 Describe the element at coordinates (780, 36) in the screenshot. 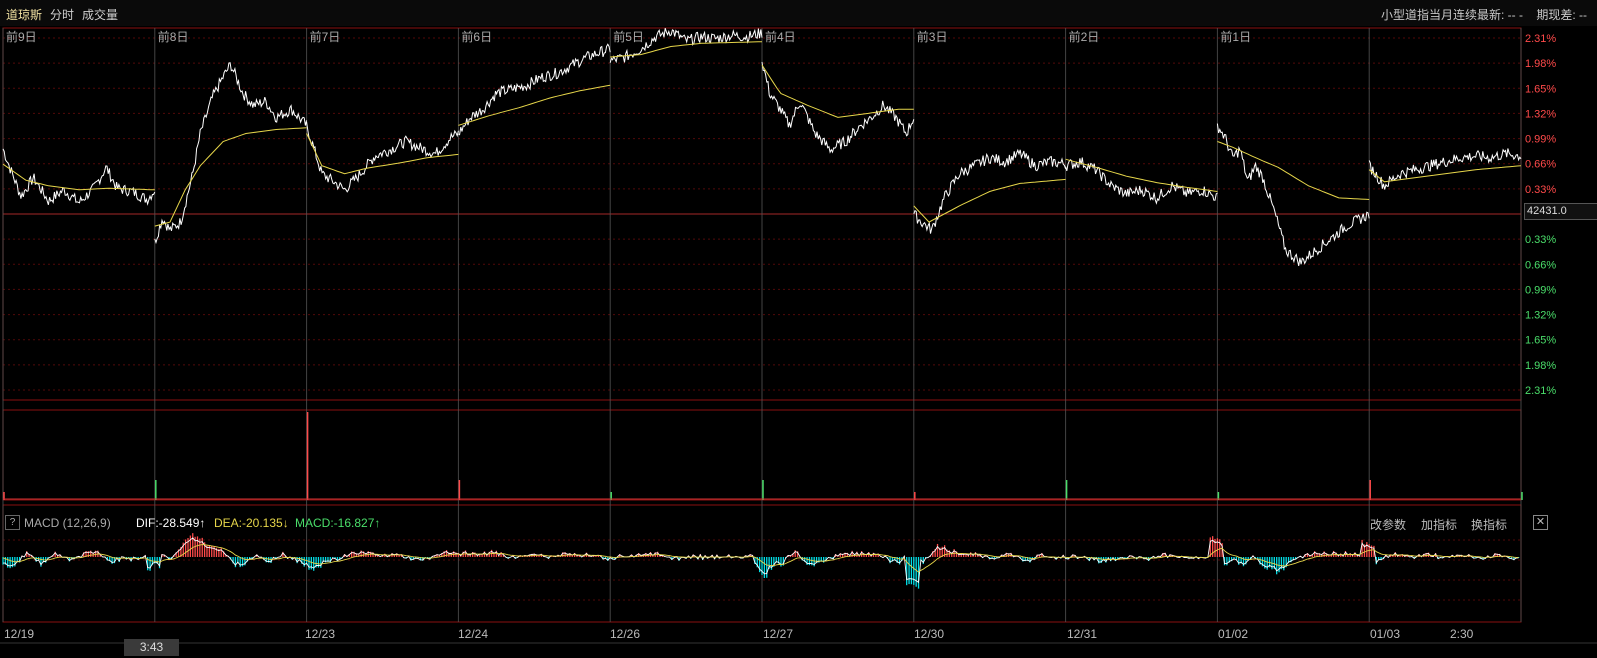

I see `day-label: 前4日` at that location.